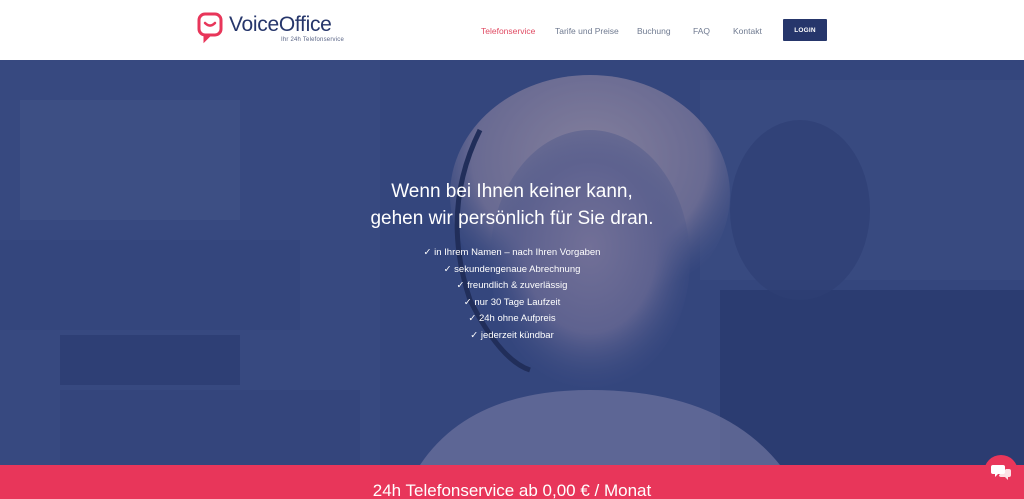 The height and width of the screenshot is (499, 1024). What do you see at coordinates (654, 31) in the screenshot?
I see `nav-item-buchung: Buchung` at bounding box center [654, 31].